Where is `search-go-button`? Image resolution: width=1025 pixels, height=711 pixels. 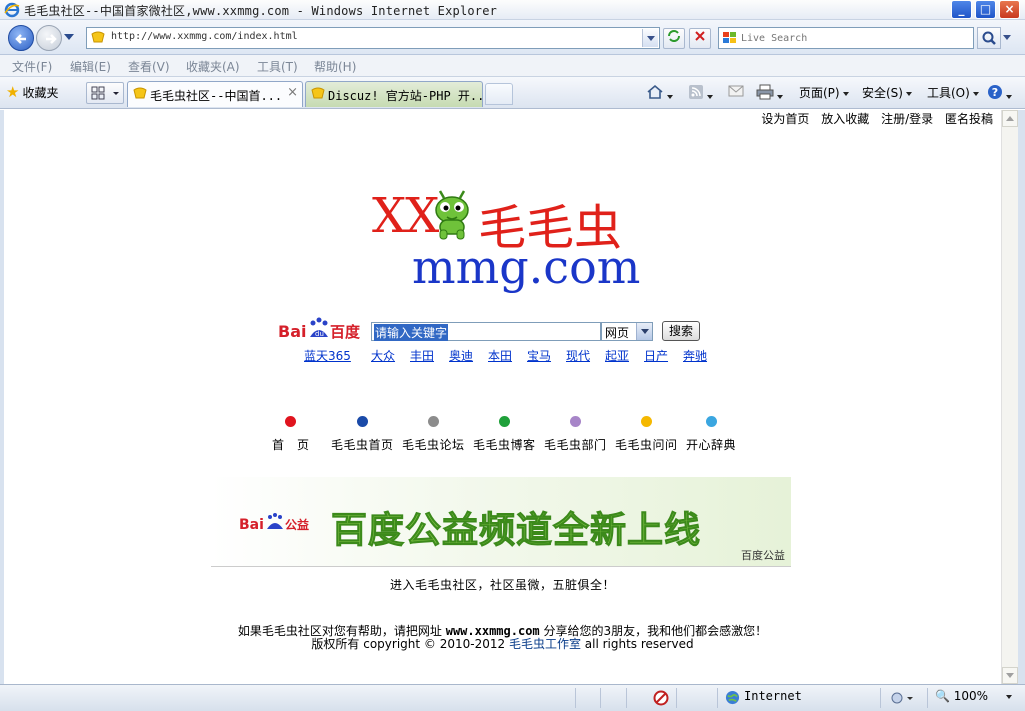
search-go-button is located at coordinates (989, 38).